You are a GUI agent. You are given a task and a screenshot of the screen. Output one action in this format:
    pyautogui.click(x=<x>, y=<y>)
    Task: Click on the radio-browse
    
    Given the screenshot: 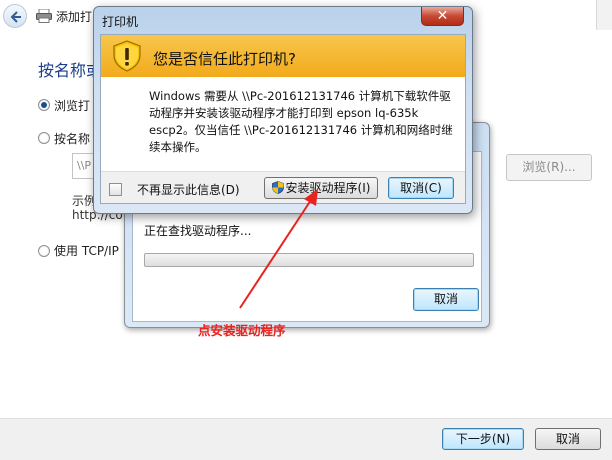 What is the action you would take?
    pyautogui.click(x=44, y=105)
    